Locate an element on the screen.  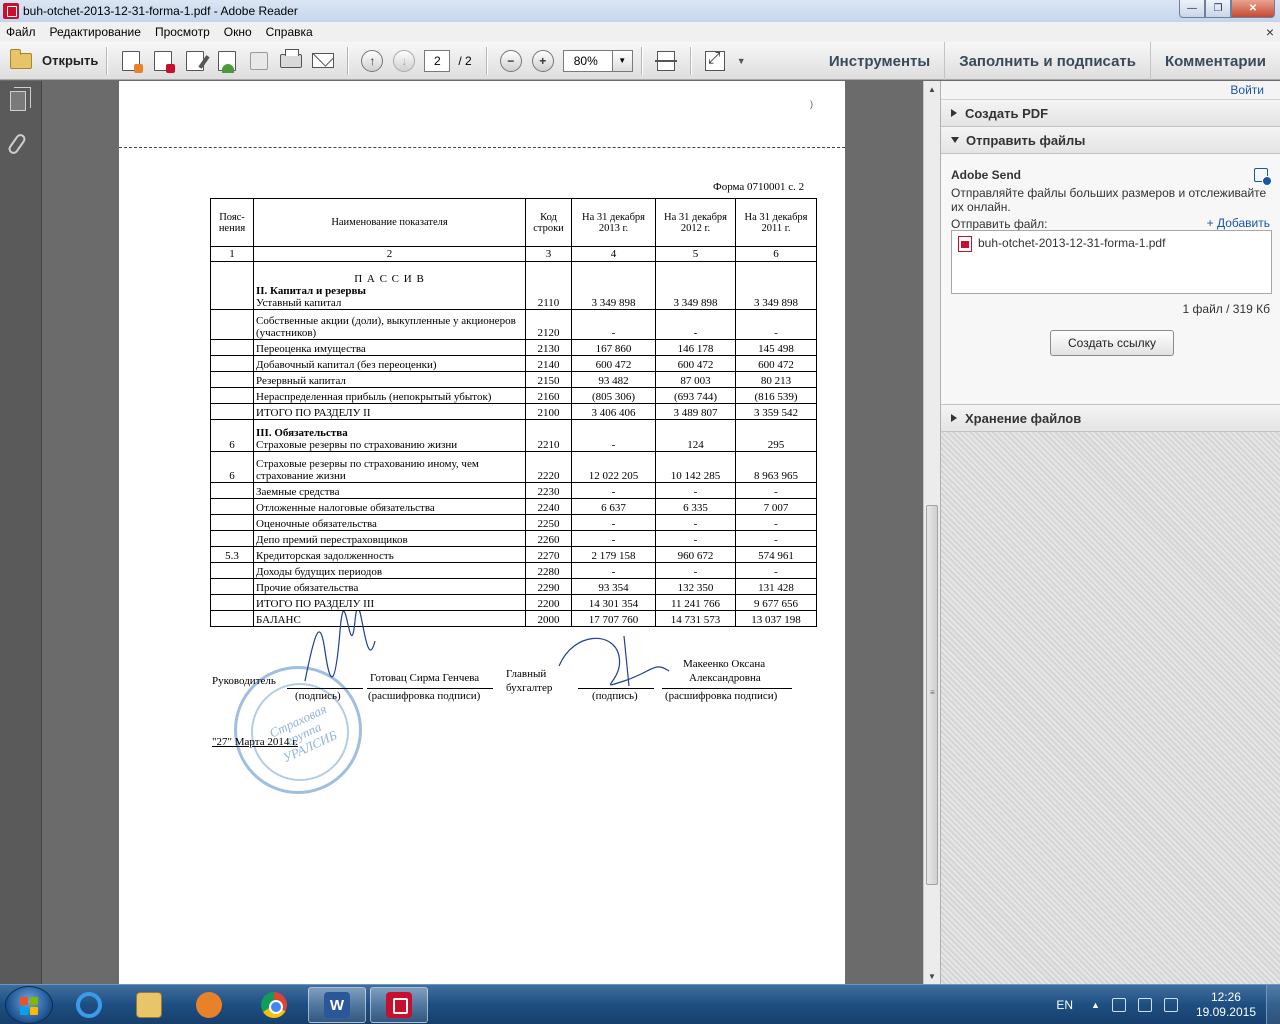
grip-icon: ≡ is located at coordinates (932, 692).